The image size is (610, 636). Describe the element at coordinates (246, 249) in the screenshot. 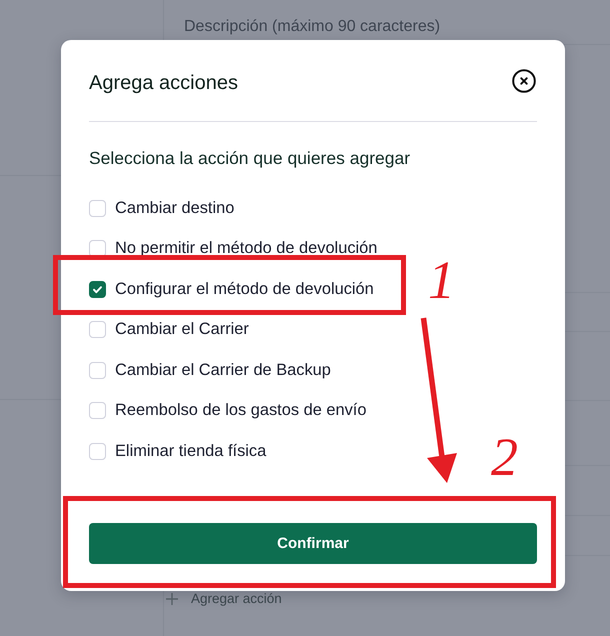

I see `option-label: No permitir el método de devolución` at that location.